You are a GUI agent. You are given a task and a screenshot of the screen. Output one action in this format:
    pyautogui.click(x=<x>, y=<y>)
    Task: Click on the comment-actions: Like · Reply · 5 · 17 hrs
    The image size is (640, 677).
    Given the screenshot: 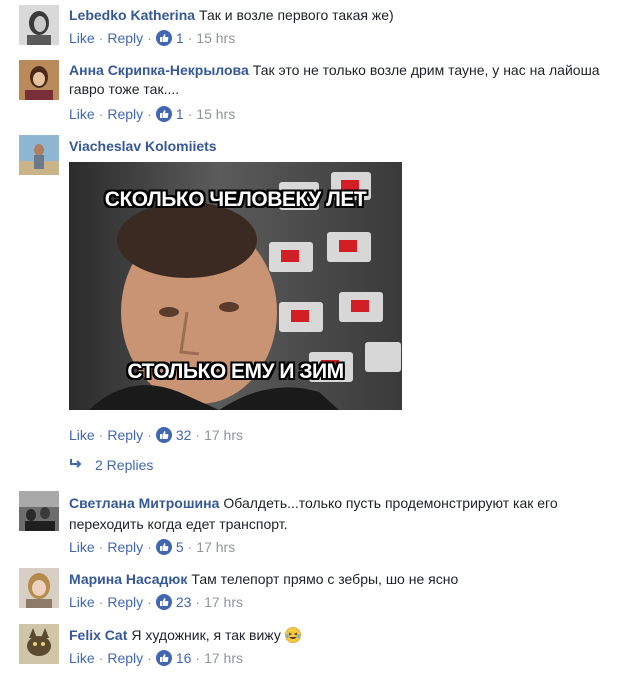 What is the action you would take?
    pyautogui.click(x=152, y=547)
    